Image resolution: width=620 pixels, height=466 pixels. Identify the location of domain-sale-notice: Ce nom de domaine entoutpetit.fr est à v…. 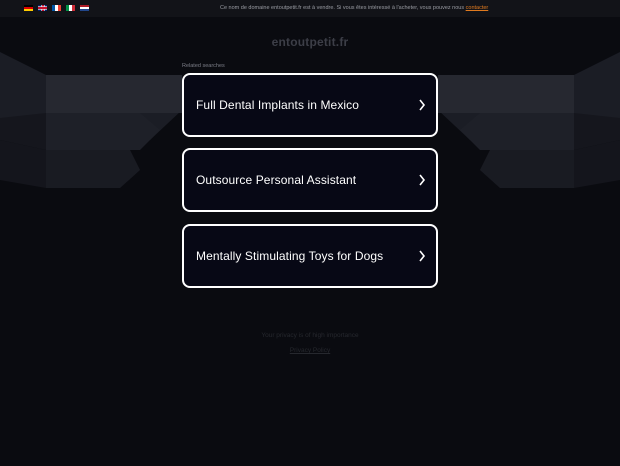
(354, 8).